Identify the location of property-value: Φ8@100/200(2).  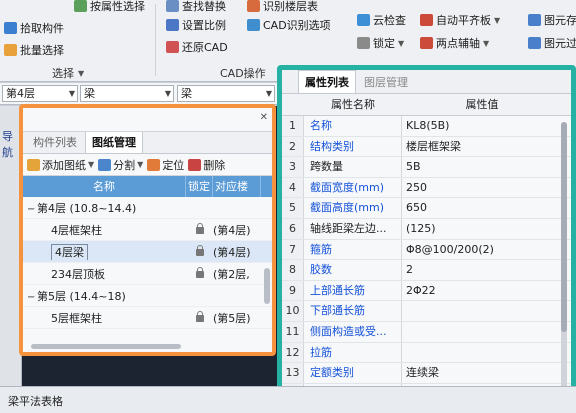
(448, 250).